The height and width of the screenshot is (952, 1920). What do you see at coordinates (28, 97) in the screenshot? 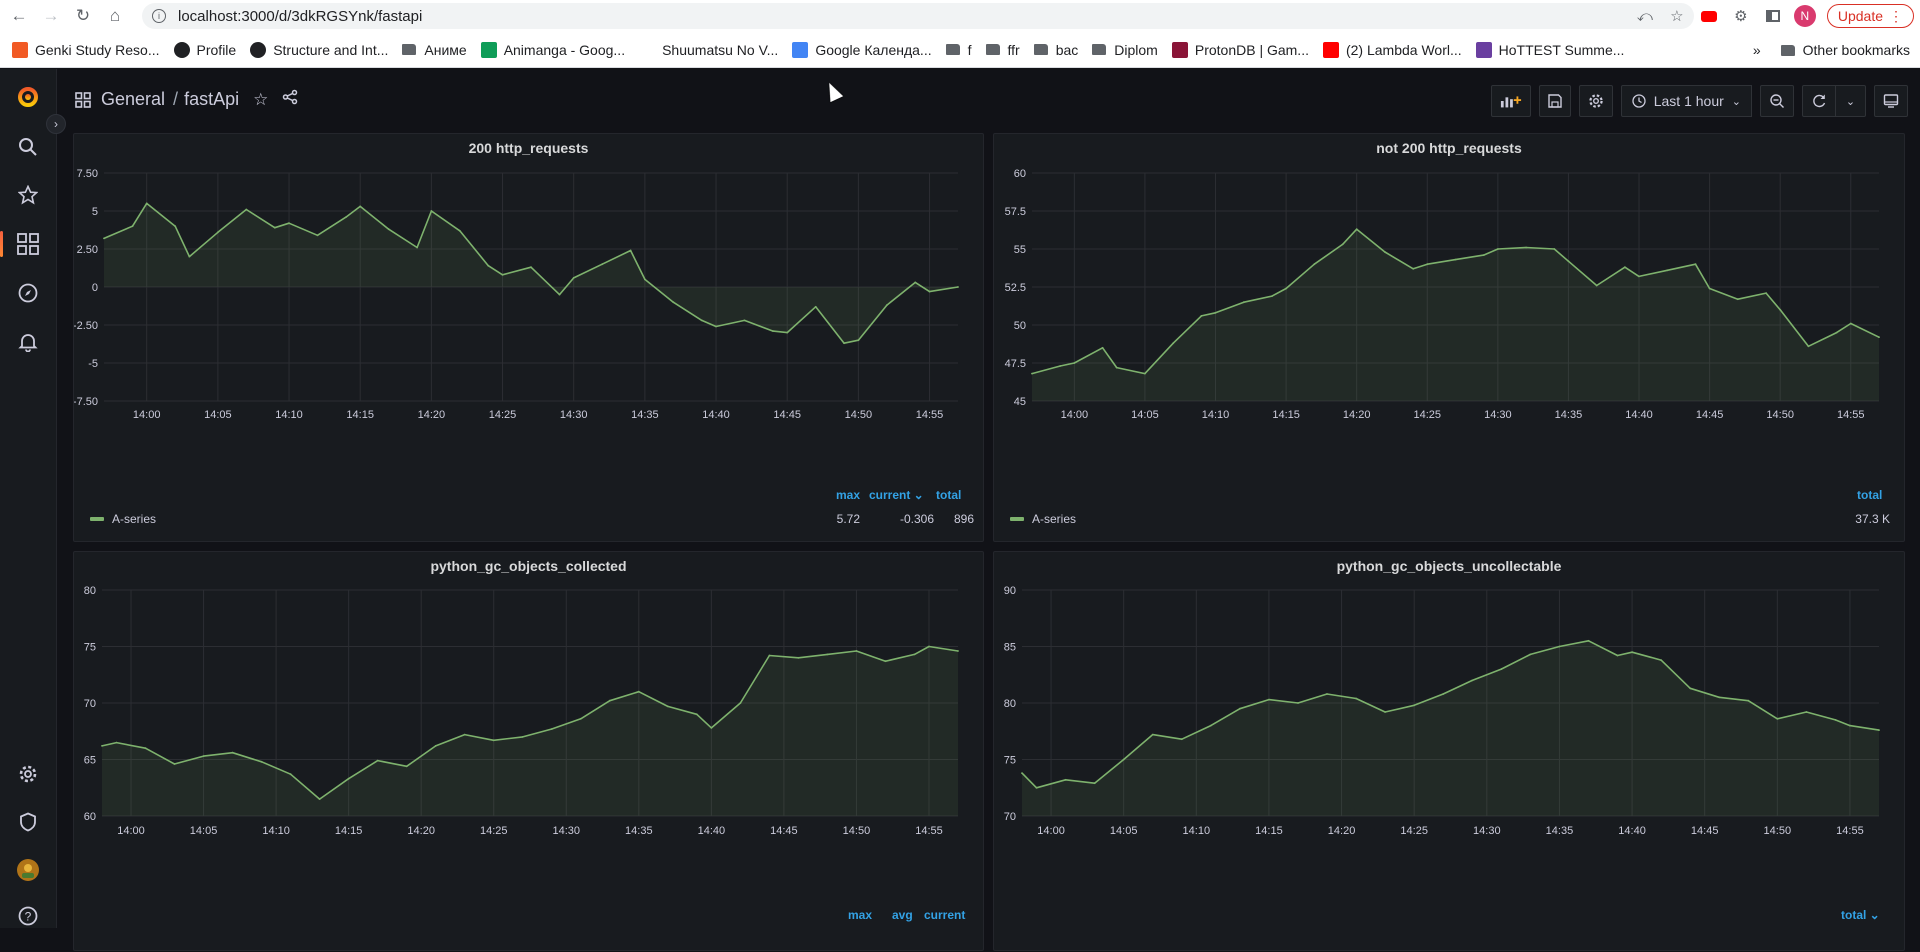
I see `grafana-logo-icon` at bounding box center [28, 97].